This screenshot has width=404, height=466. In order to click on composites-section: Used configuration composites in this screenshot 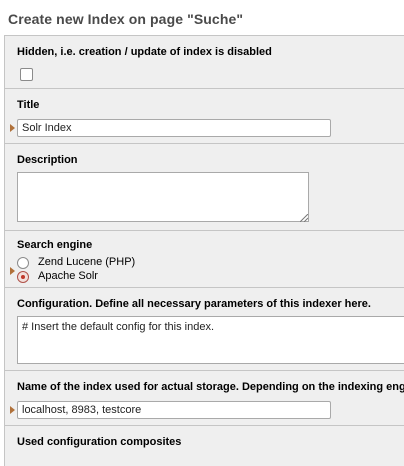, I will do `click(204, 446)`.